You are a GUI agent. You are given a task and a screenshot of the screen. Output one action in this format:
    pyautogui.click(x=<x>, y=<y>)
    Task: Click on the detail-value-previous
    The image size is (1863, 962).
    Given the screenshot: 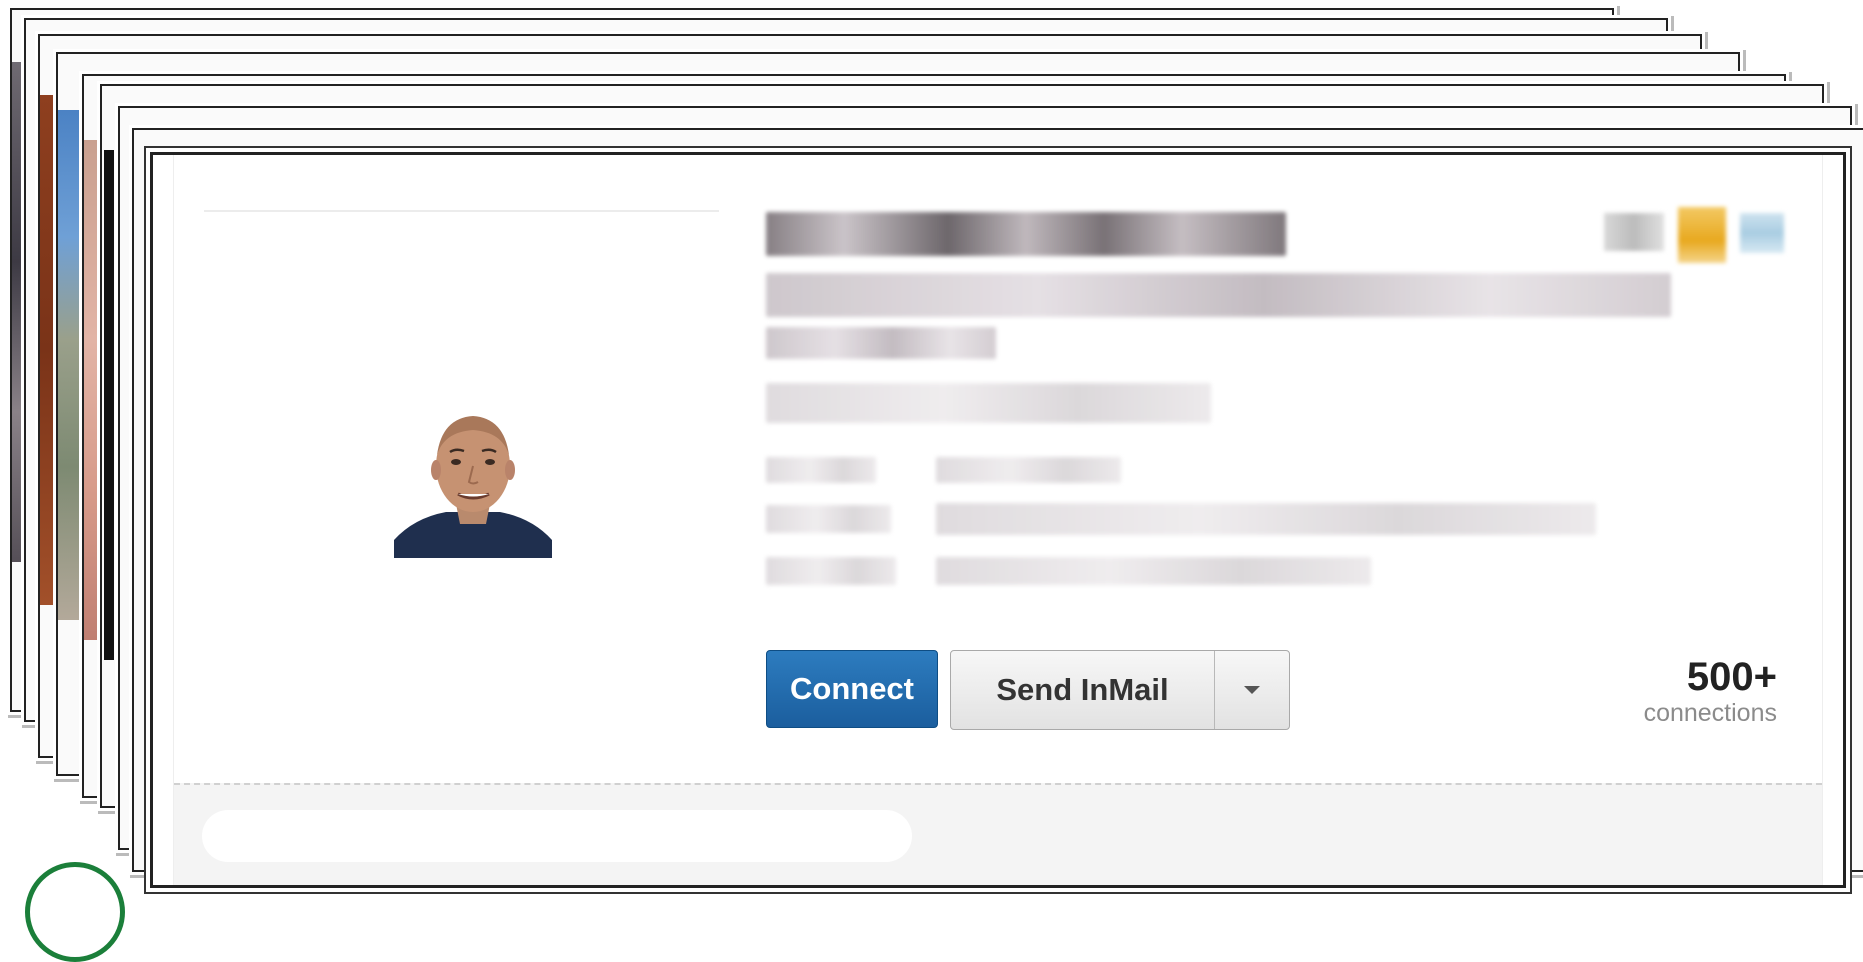 What is the action you would take?
    pyautogui.click(x=1266, y=519)
    